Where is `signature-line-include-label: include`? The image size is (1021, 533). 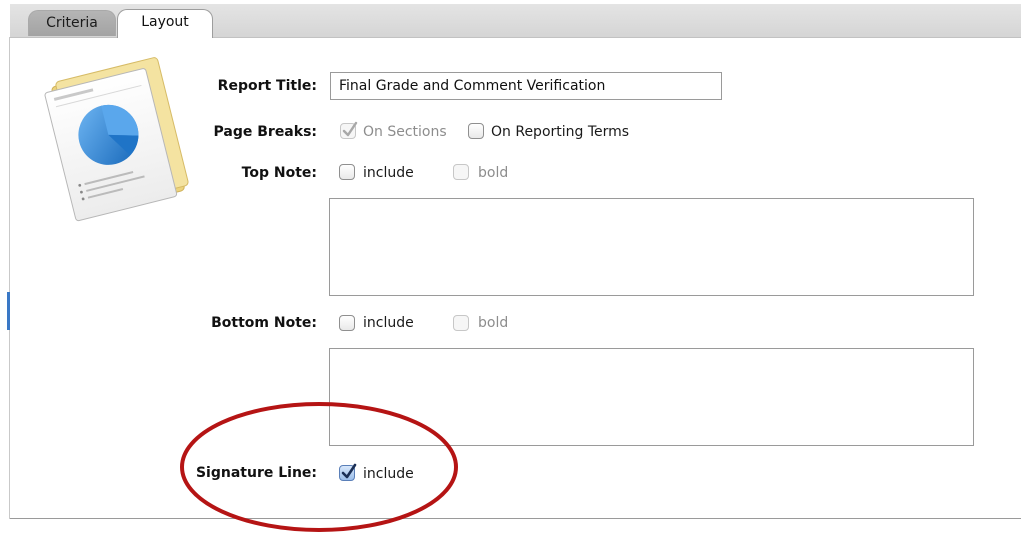 signature-line-include-label: include is located at coordinates (388, 474).